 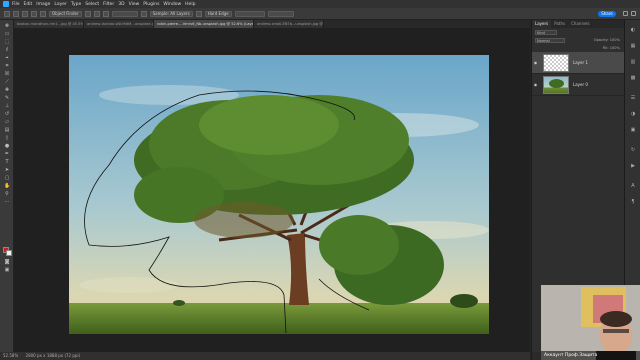 I want to click on actions-panel-icon: ▶, so click(x=633, y=166).